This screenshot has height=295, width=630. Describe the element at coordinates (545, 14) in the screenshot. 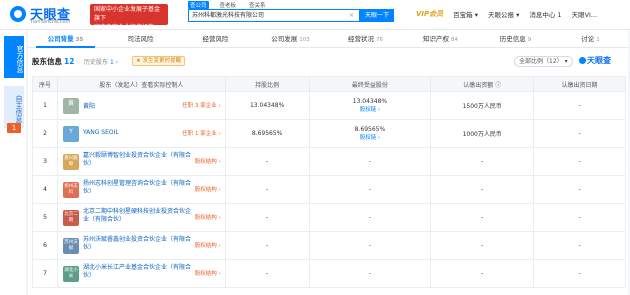

I see `nav-messages: 消息中心 1` at that location.